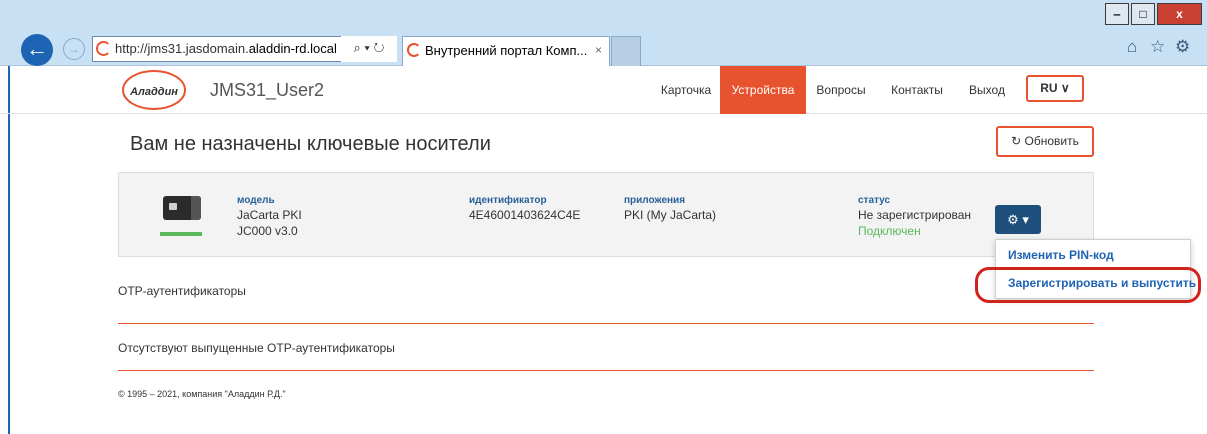 Image resolution: width=1207 pixels, height=434 pixels. I want to click on new-tab-button, so click(626, 51).